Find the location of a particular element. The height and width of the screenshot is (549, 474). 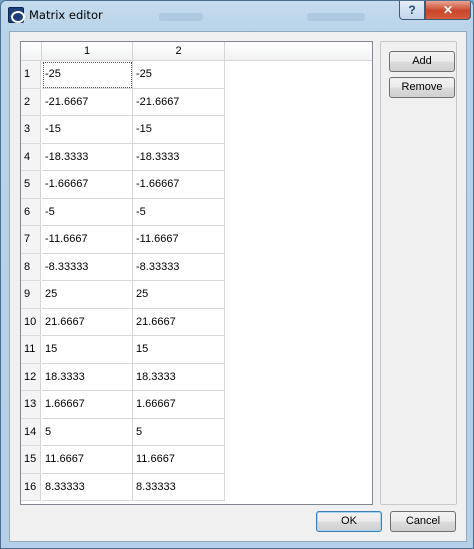

row-header: 16 is located at coordinates (31, 487).